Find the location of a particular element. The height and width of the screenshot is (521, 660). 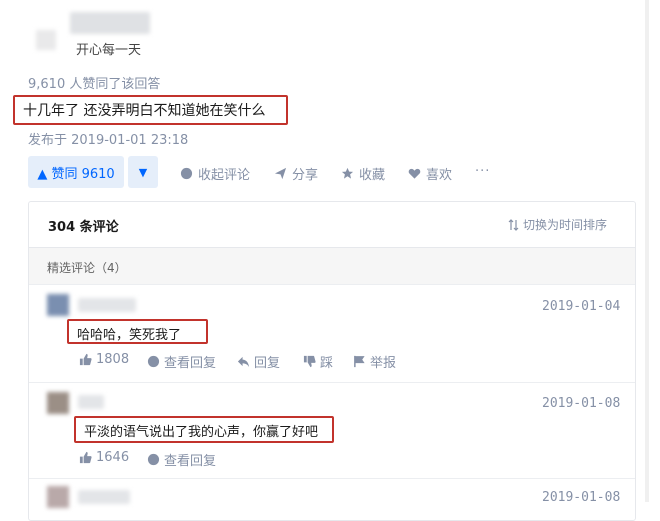

collapse-comments-button: 收起评论 is located at coordinates (215, 173).